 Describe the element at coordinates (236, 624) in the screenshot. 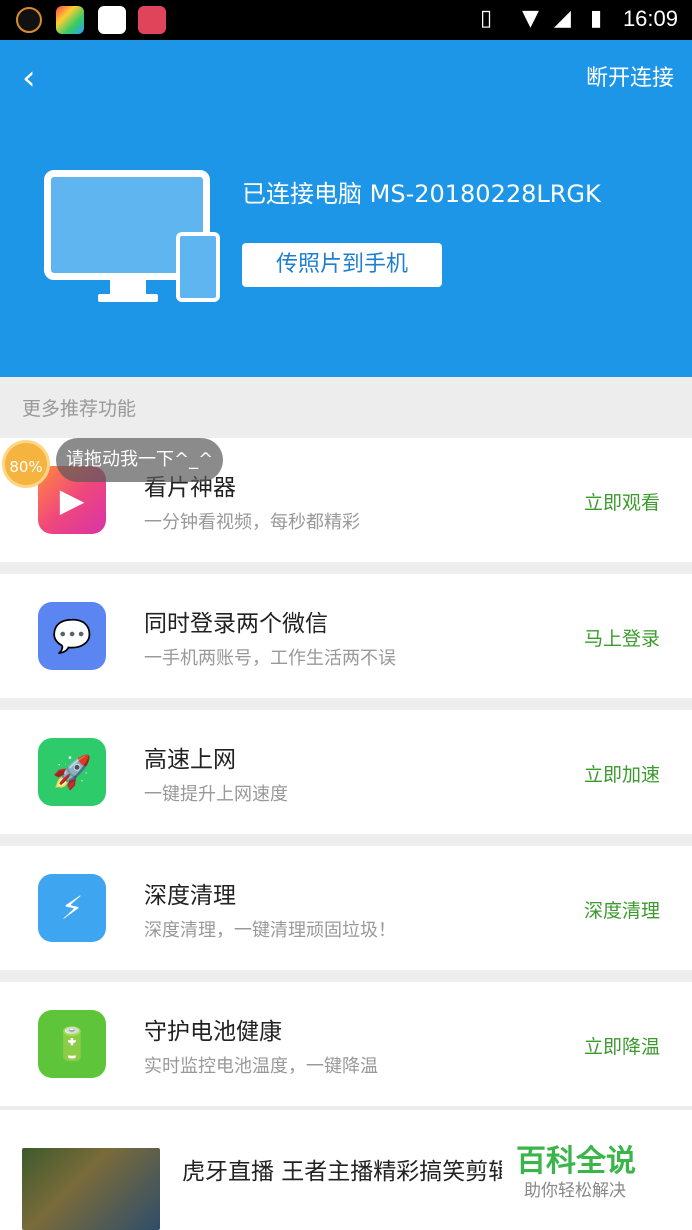

I see `card-title: 同时登录两个微信` at that location.